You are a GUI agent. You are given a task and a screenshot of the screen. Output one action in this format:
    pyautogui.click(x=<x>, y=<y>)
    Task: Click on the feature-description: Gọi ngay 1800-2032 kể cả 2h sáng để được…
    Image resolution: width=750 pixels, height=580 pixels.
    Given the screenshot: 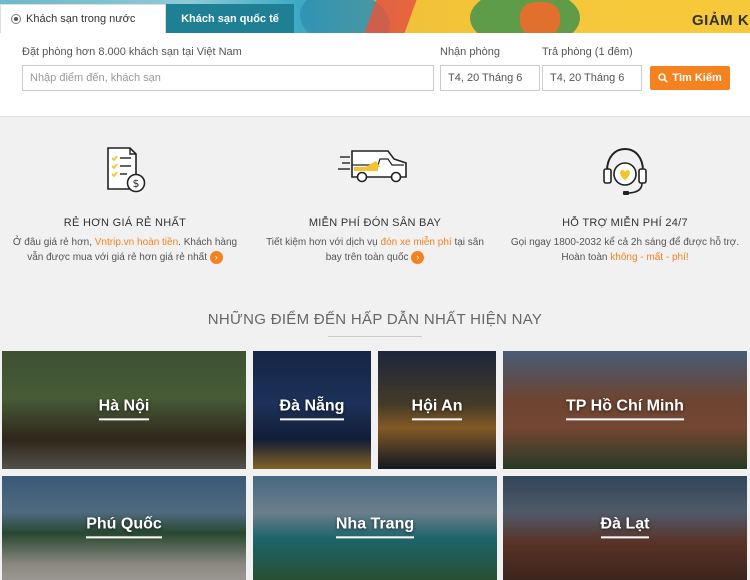 What is the action you would take?
    pyautogui.click(x=625, y=250)
    